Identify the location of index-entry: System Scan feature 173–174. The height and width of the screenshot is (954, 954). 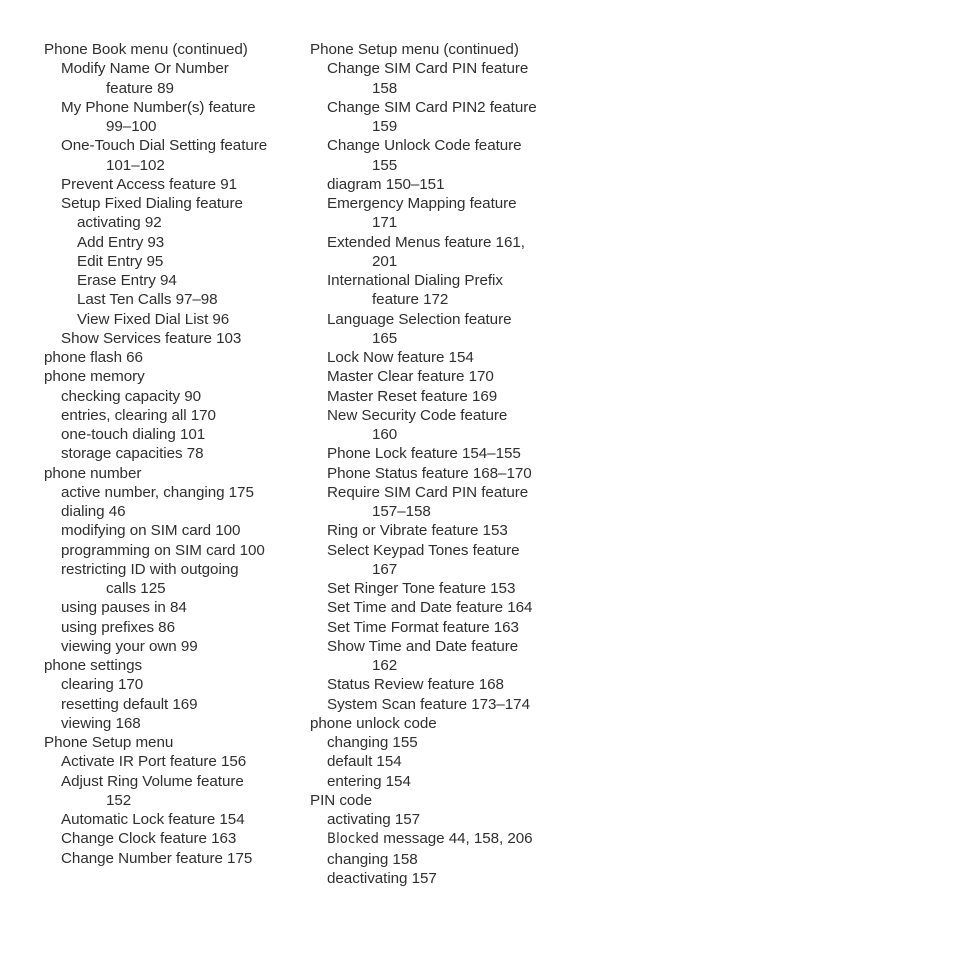
(428, 704).